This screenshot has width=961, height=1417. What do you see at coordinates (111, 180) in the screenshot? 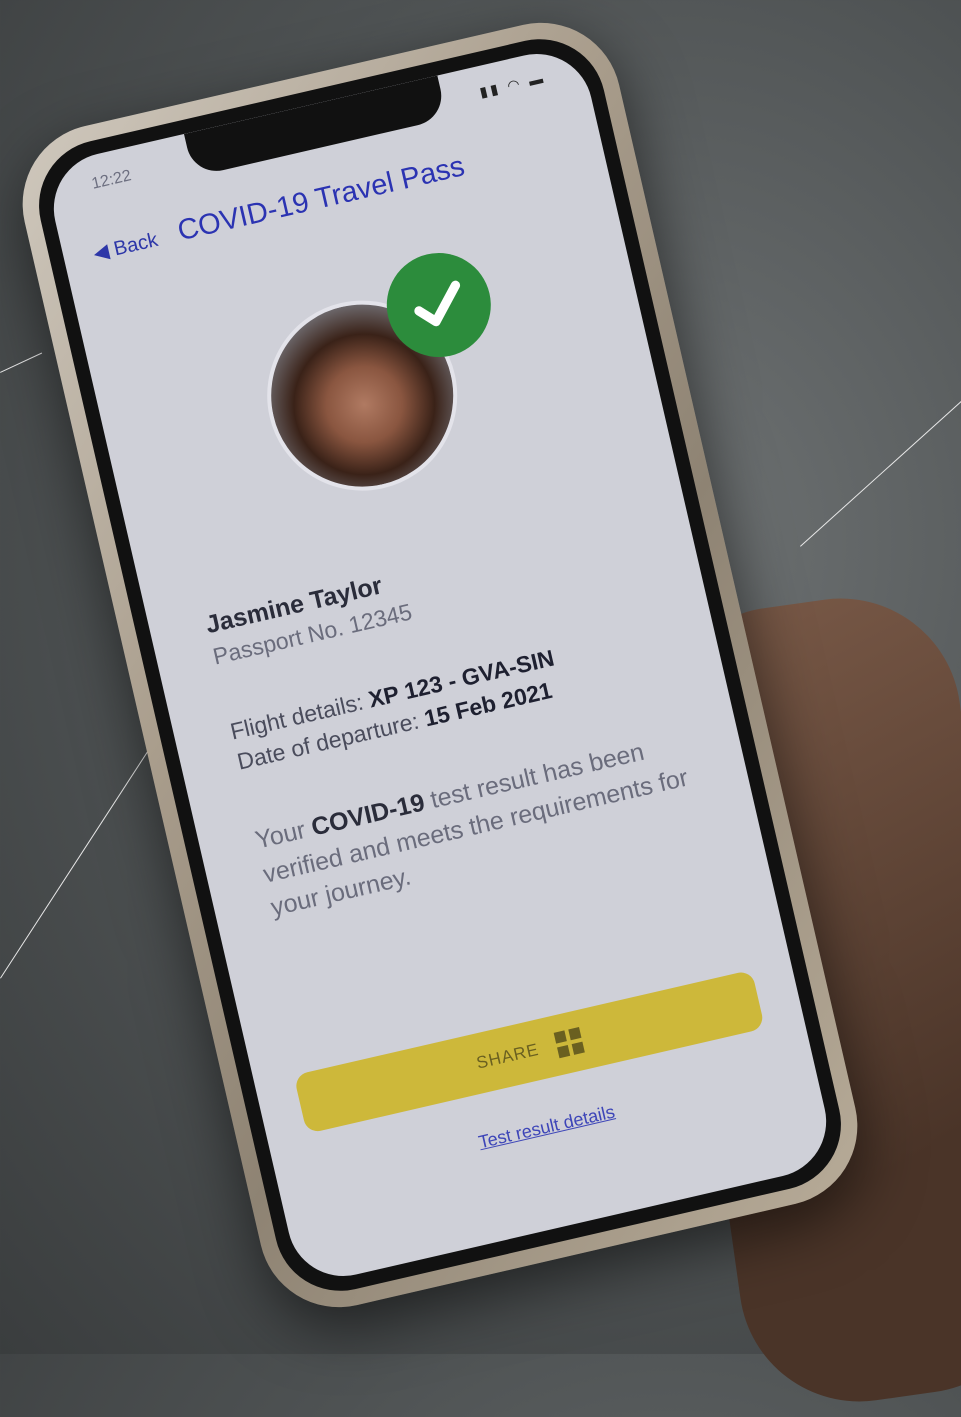
I see `status-time: 12:22` at bounding box center [111, 180].